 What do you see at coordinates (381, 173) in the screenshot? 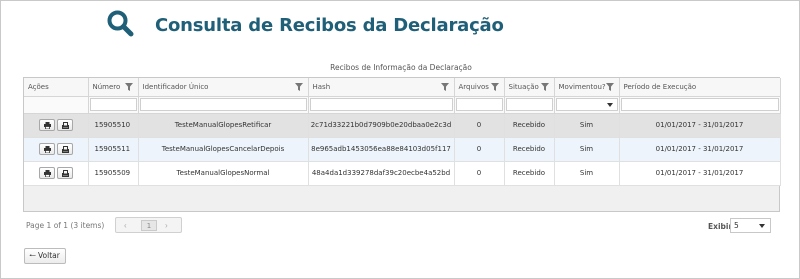
I see `cell-hash: 48a4da1d339278daf39c20ecbe4a52bd` at bounding box center [381, 173].